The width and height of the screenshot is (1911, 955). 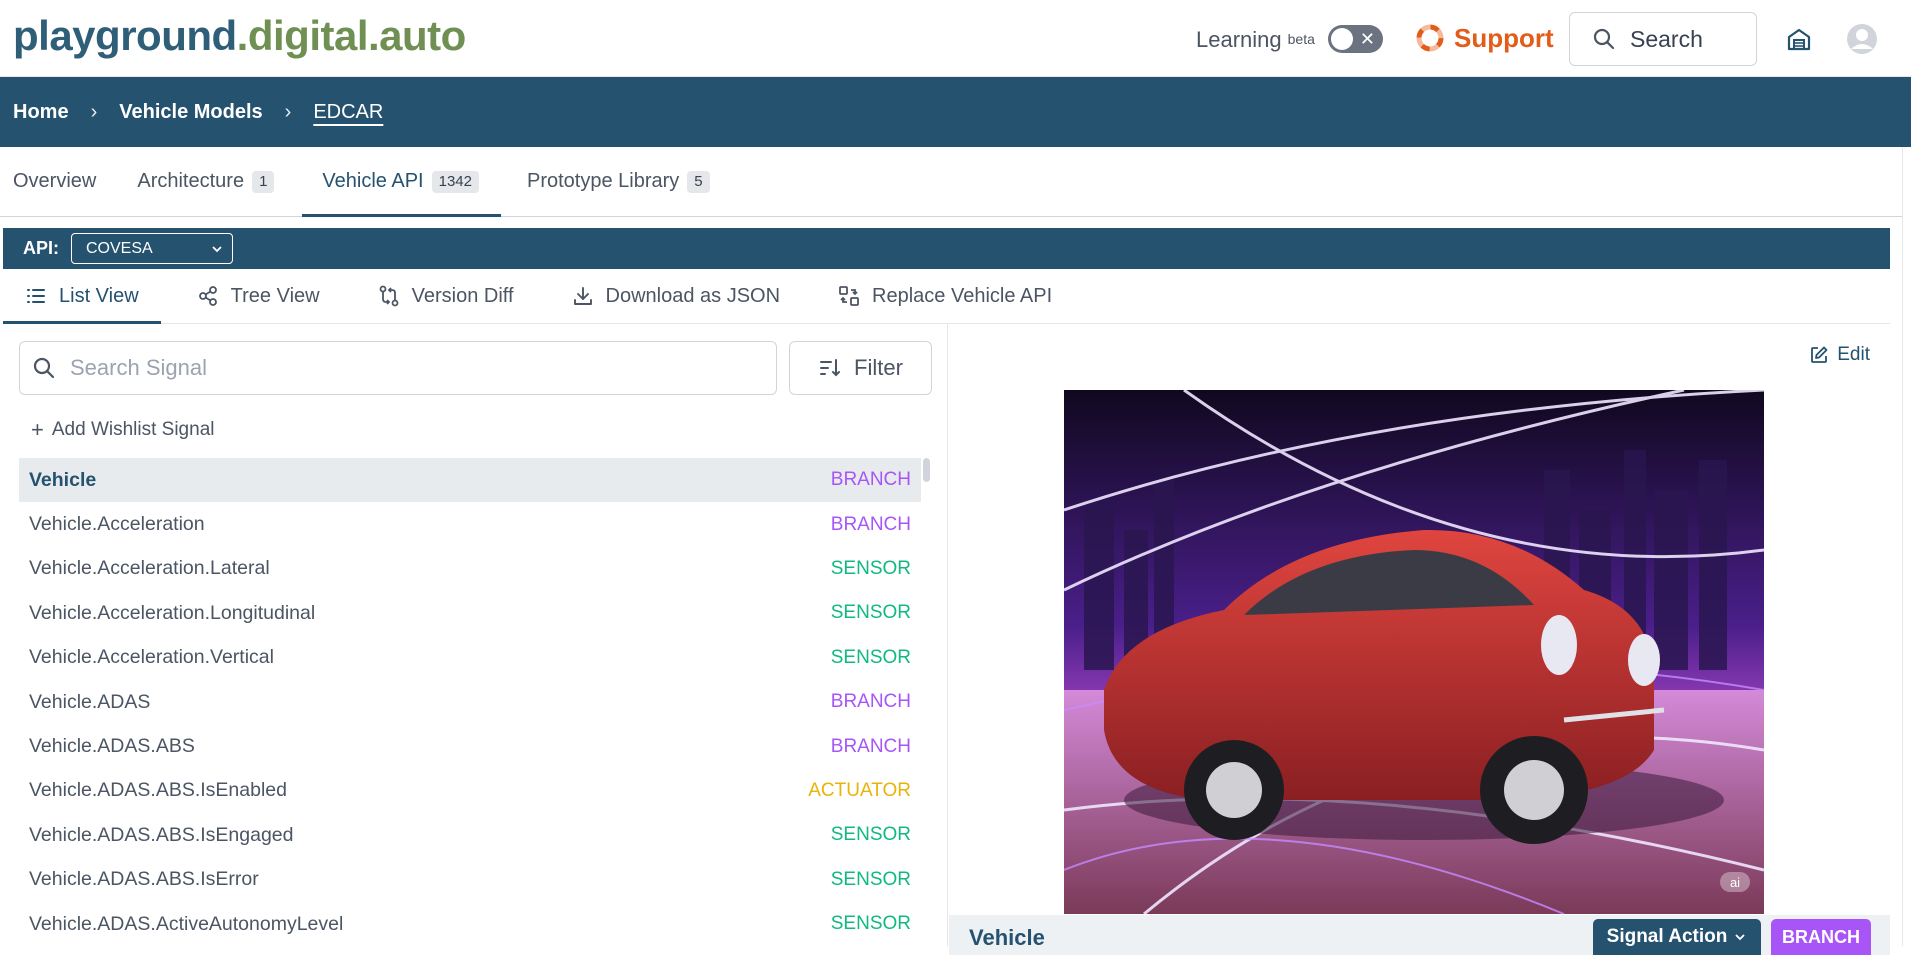 What do you see at coordinates (1504, 38) in the screenshot?
I see `support-label: Support` at bounding box center [1504, 38].